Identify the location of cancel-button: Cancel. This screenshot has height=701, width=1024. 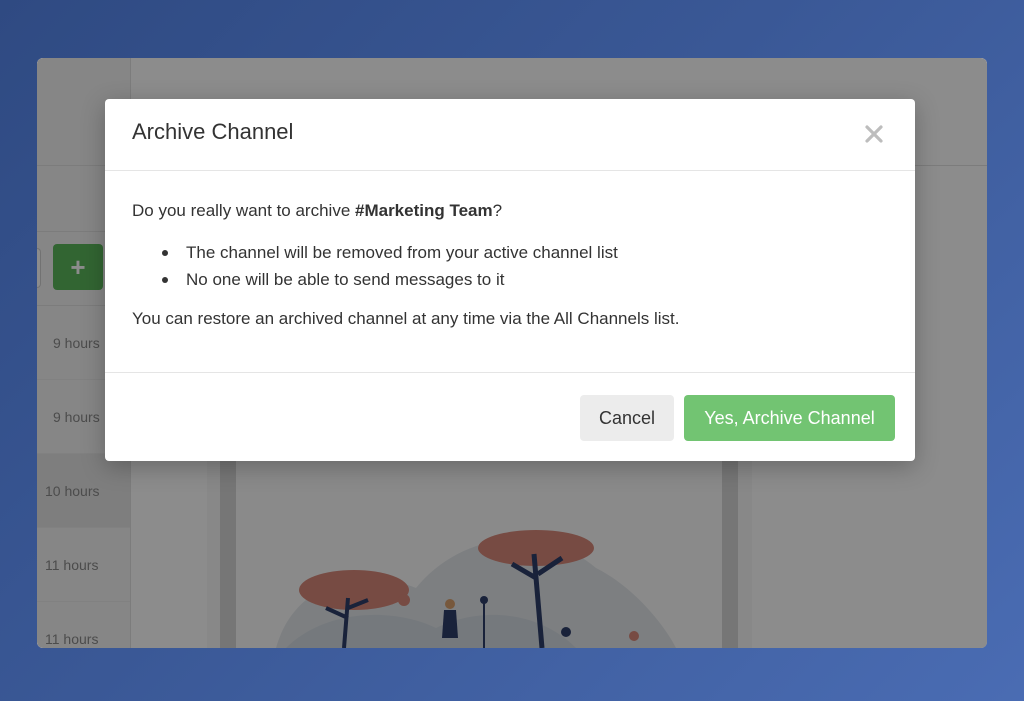
(627, 418).